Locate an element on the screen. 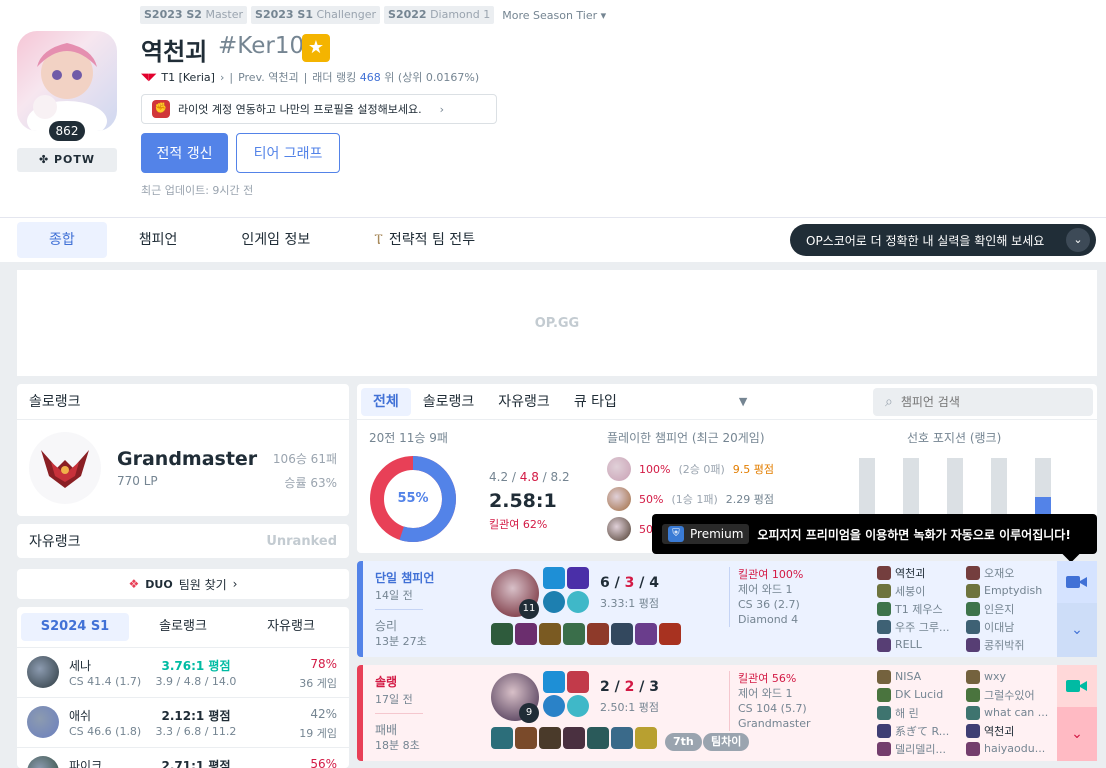 The height and width of the screenshot is (768, 1106). ladder-rank: 래더 랭킹 468 위 (상위 0.0167%) is located at coordinates (395, 77).